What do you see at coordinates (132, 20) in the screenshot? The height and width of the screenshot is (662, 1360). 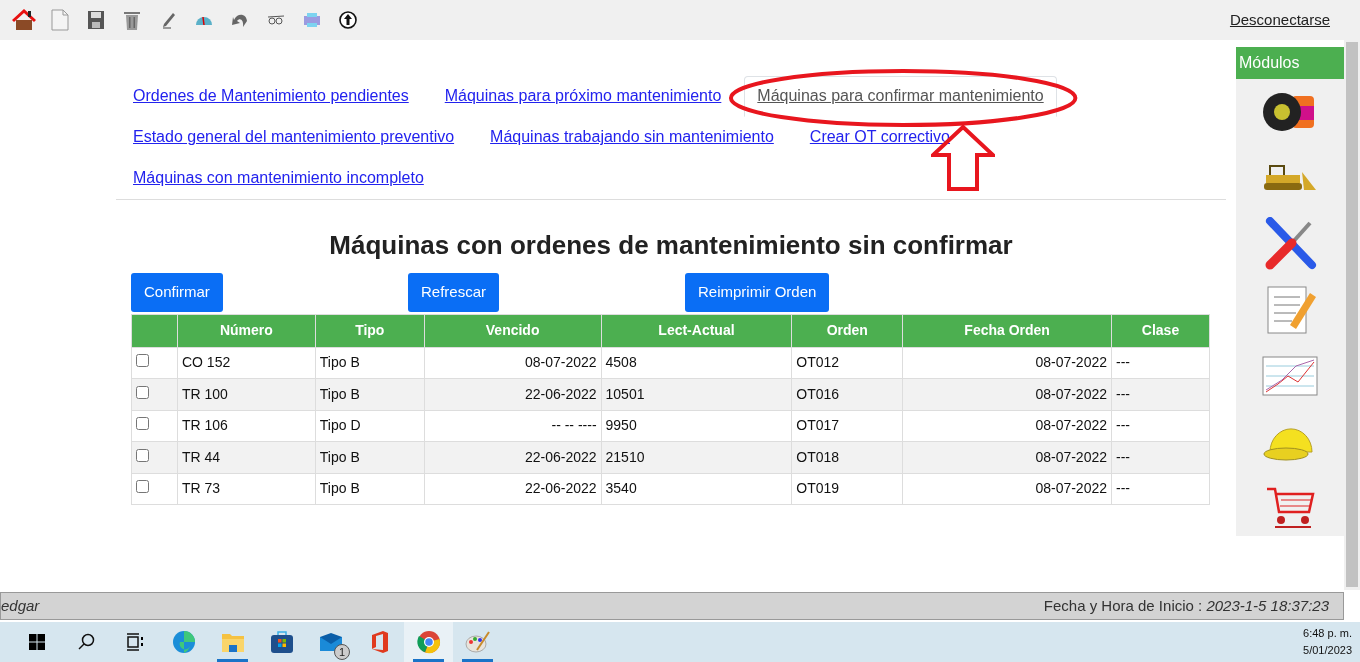 I see `trash-icon` at bounding box center [132, 20].